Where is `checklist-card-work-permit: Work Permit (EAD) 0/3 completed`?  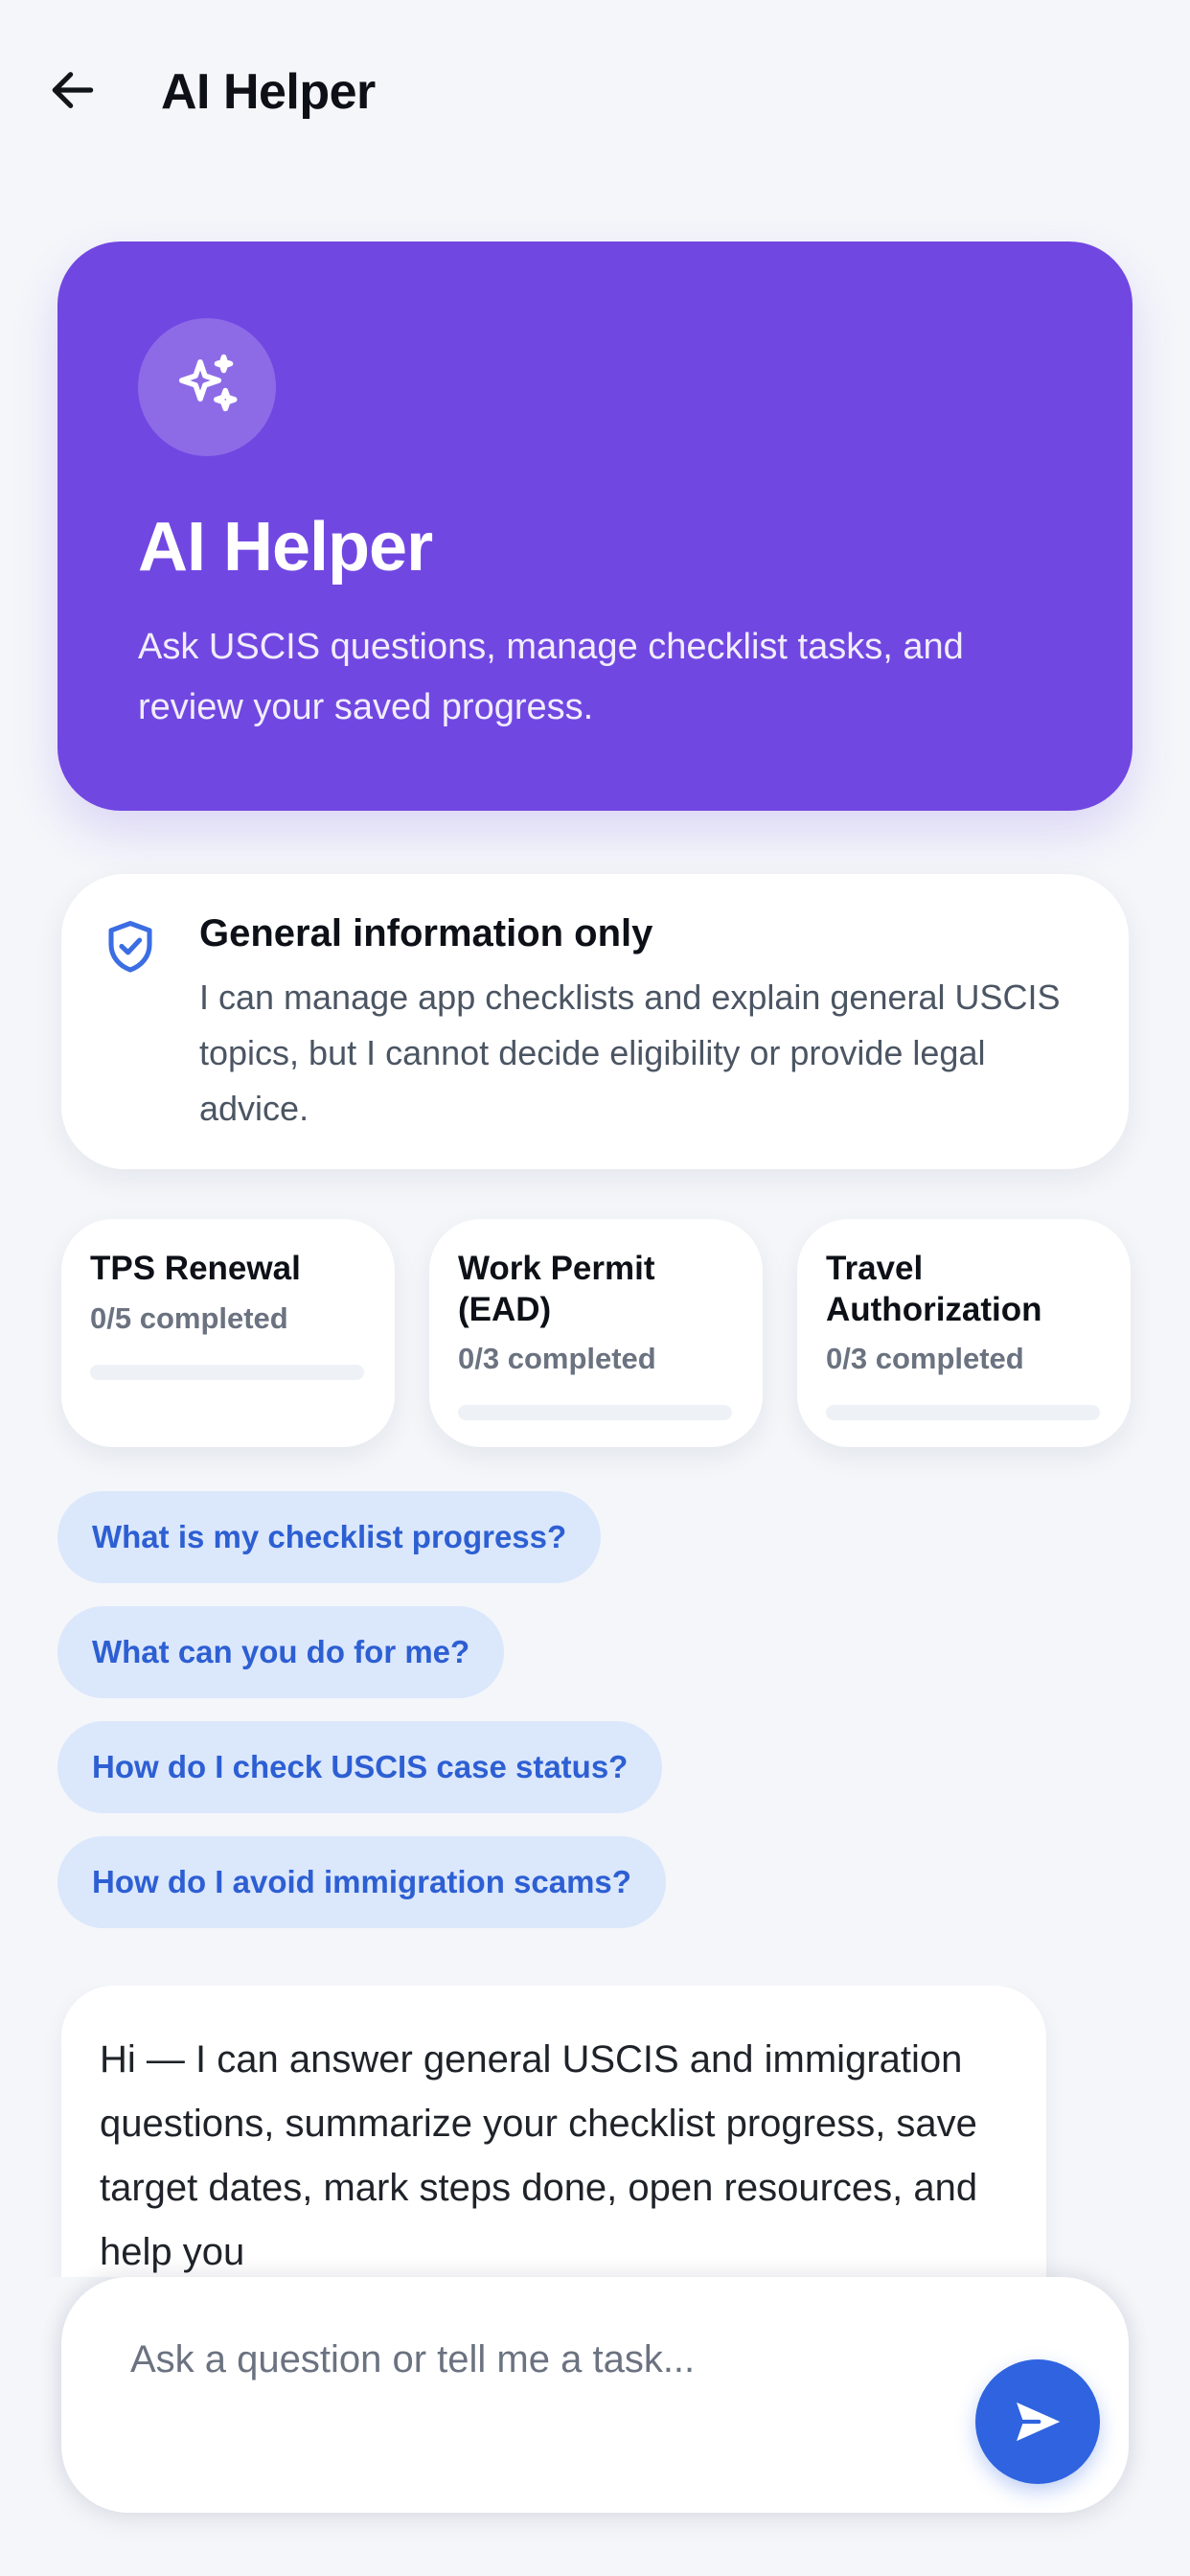
checklist-card-work-permit: Work Permit (EAD) 0/3 completed is located at coordinates (596, 1333).